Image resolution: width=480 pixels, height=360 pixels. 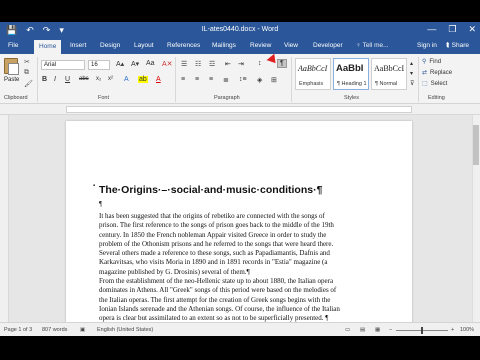 What do you see at coordinates (441, 73) in the screenshot?
I see `replace-label: Replace` at bounding box center [441, 73].